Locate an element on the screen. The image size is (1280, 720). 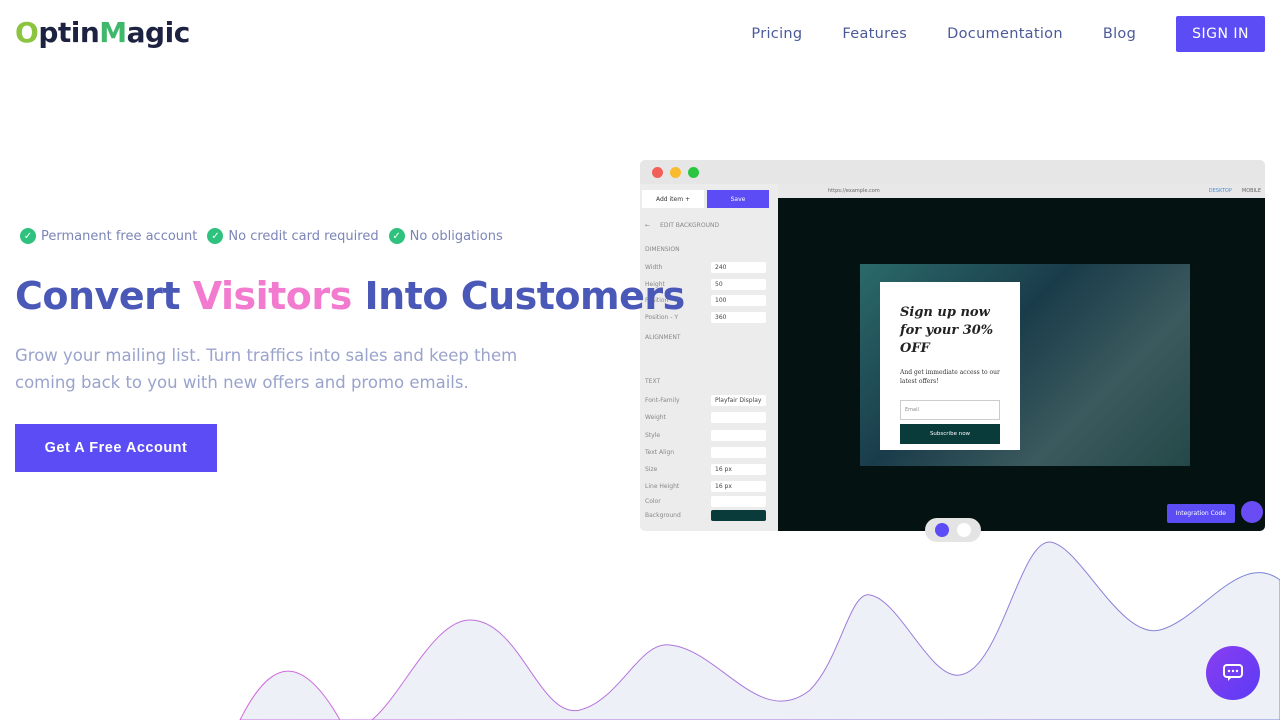
chat-icon is located at coordinates (1233, 672).